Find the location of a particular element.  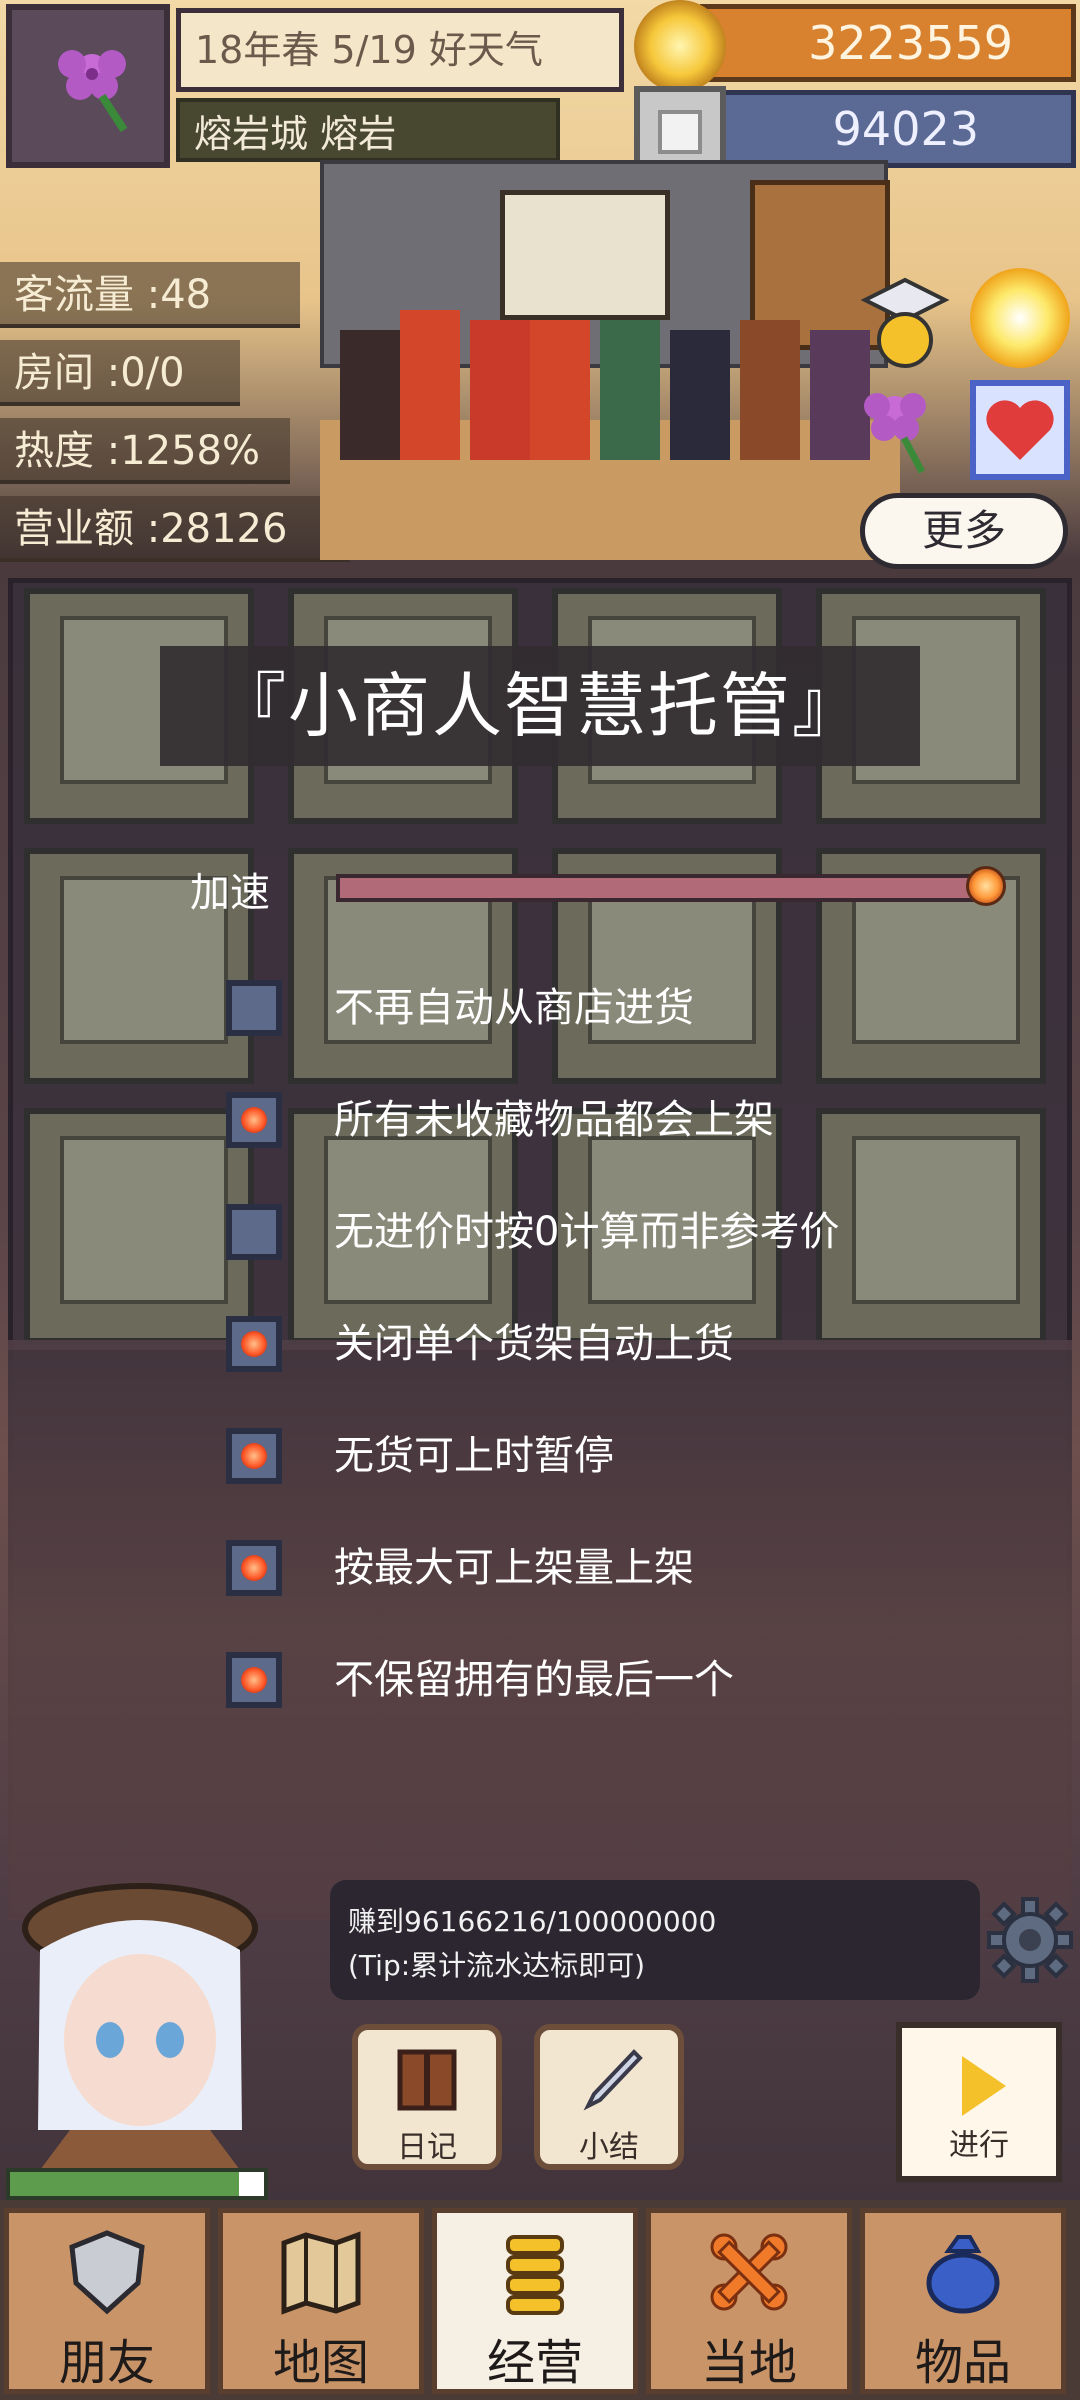

nav-item-business: 经营 is located at coordinates (535, 2301).